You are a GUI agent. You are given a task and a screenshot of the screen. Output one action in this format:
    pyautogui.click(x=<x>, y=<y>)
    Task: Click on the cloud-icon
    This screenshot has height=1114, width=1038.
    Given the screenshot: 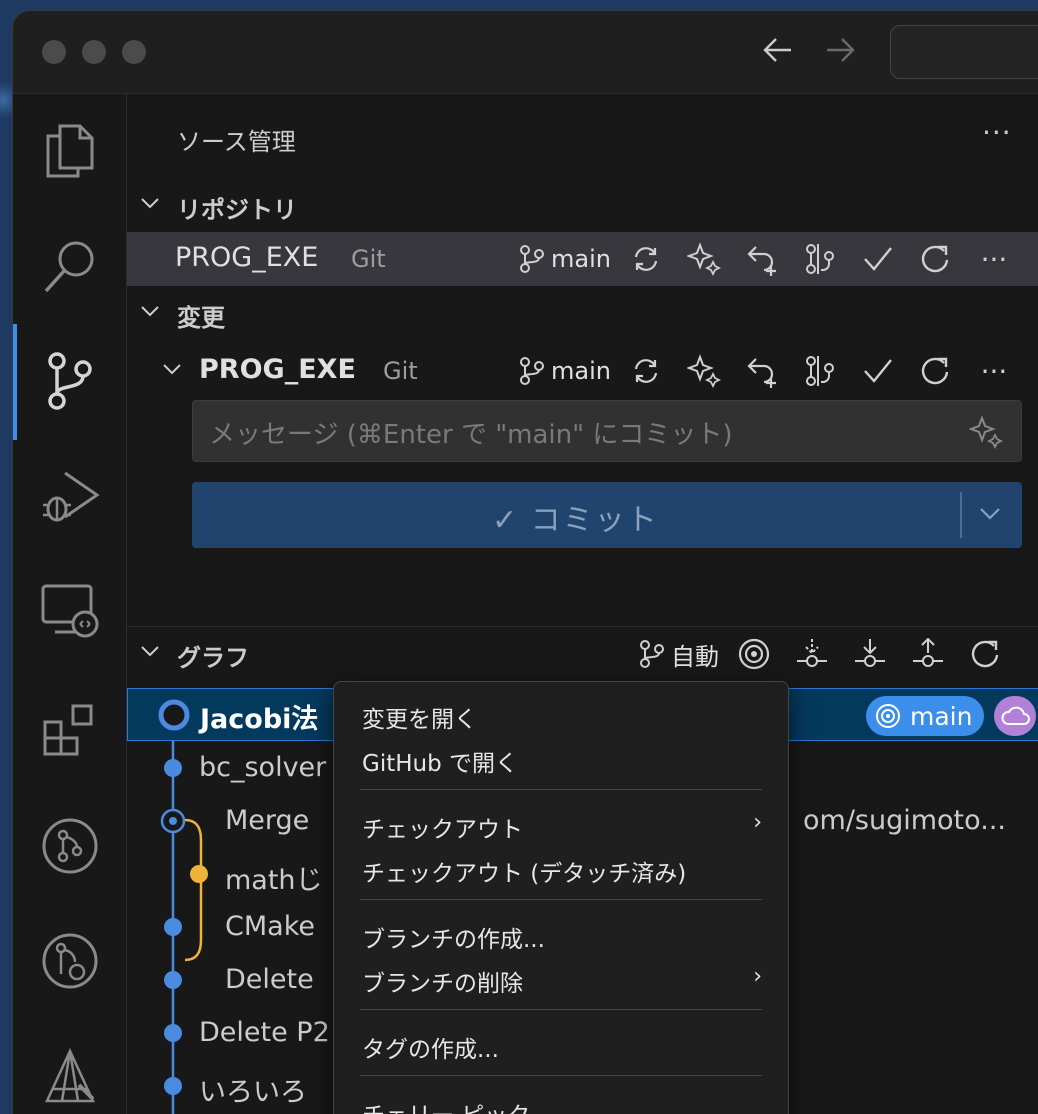 What is the action you would take?
    pyautogui.click(x=1015, y=716)
    